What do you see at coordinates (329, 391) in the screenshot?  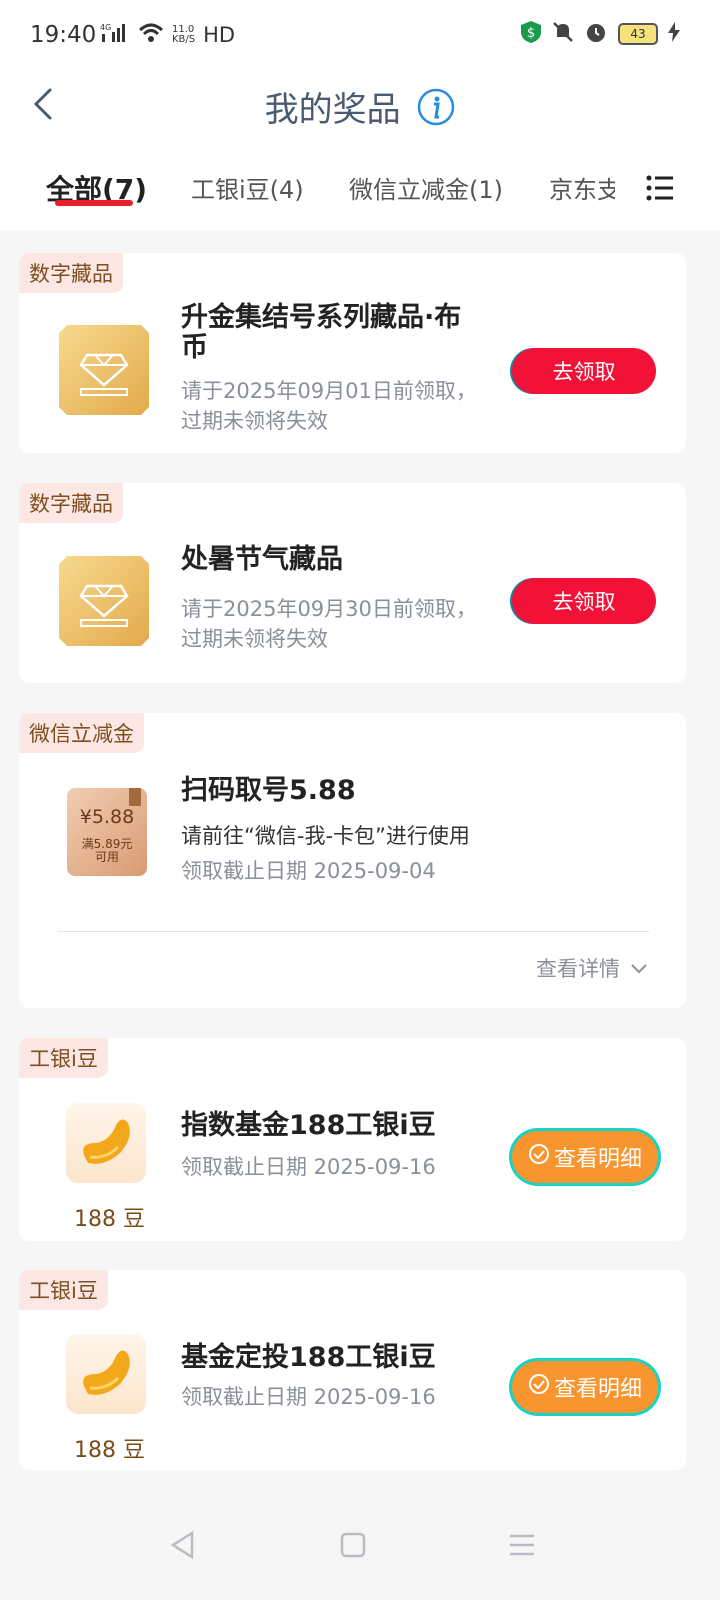 I see `expiry-line: 请于2025年09月01日前领取，` at bounding box center [329, 391].